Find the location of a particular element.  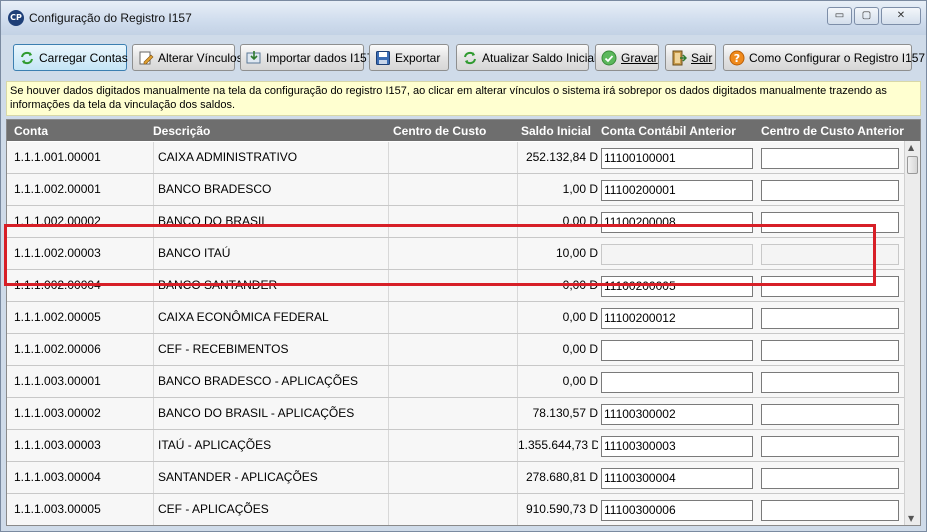

help-icon: ? is located at coordinates (737, 57).